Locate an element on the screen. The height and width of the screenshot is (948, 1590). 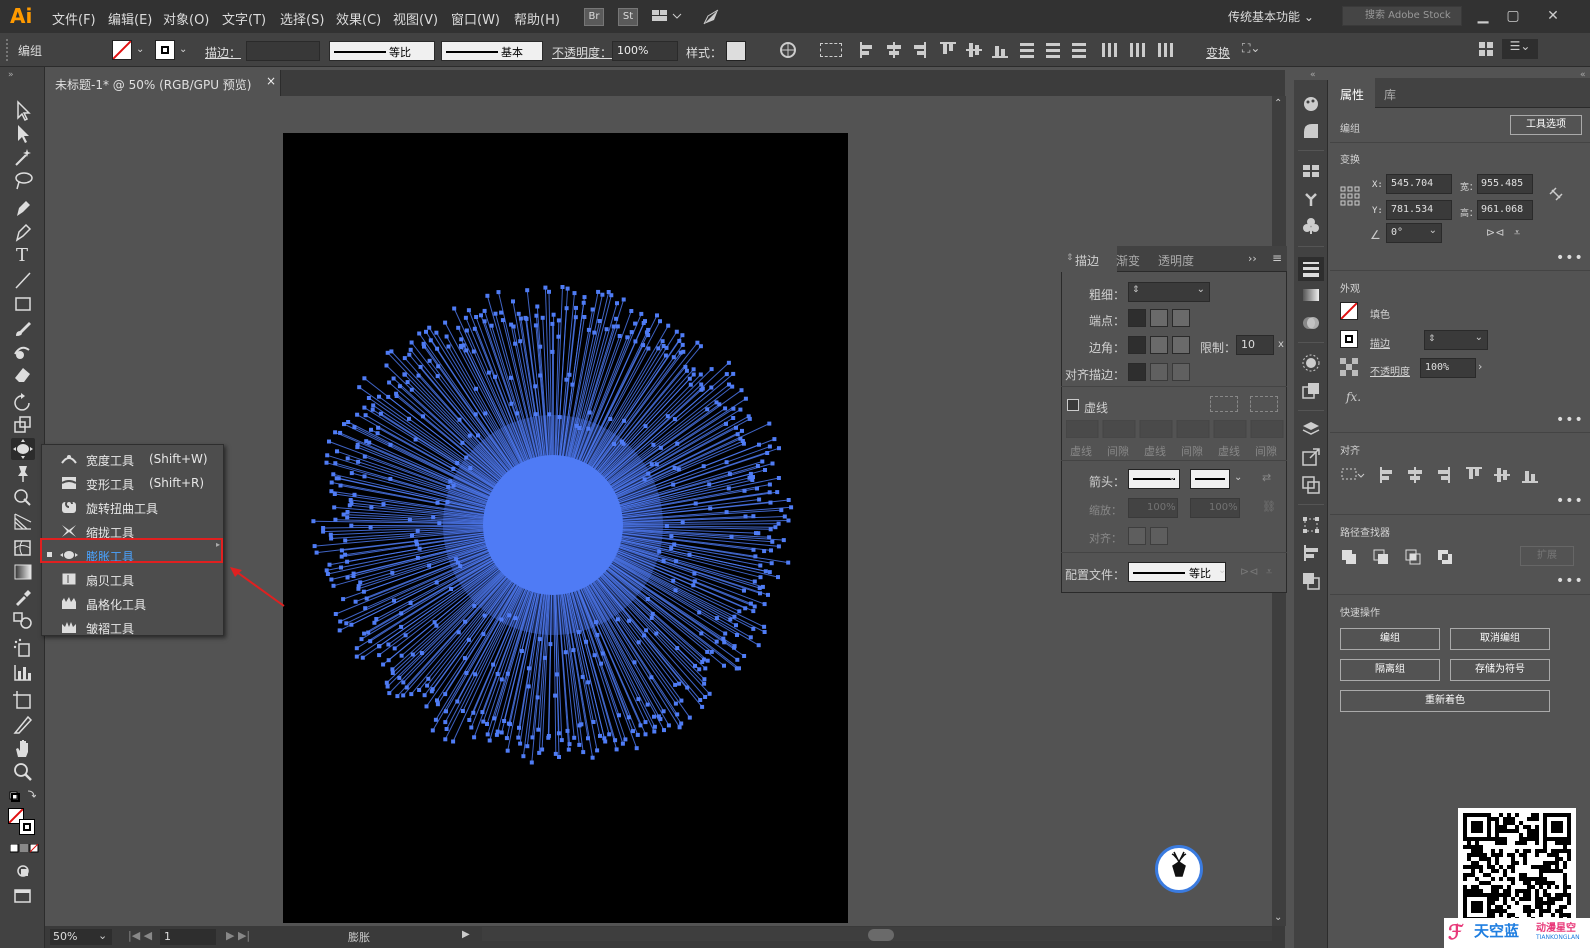
swap-arrowheads-icon: ⇄ is located at coordinates (1266, 477).